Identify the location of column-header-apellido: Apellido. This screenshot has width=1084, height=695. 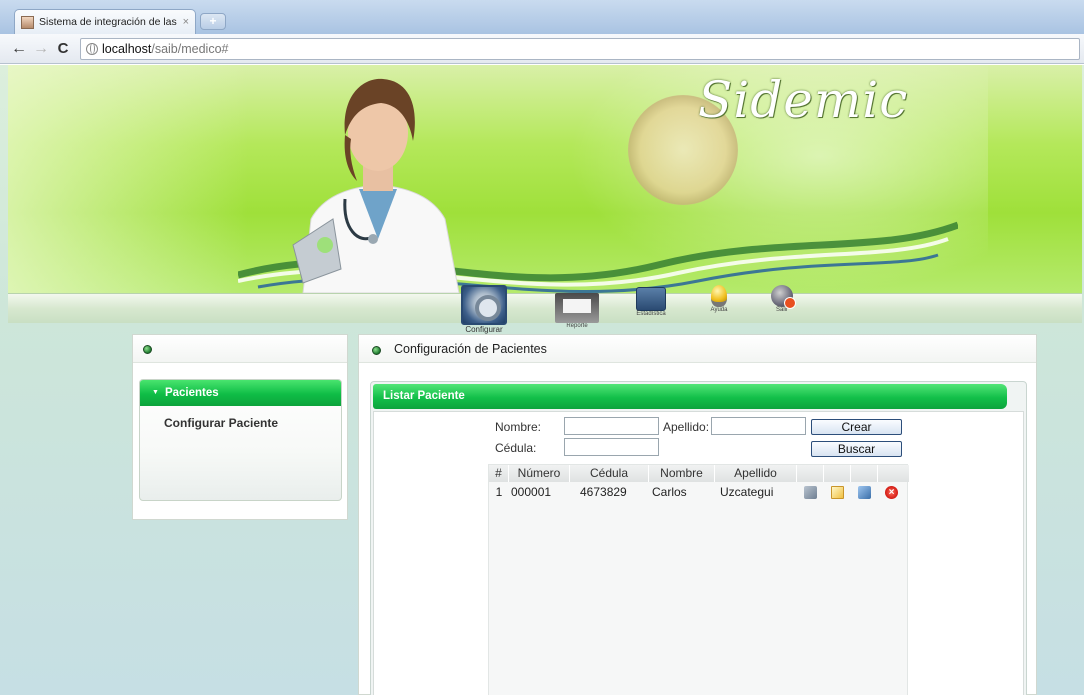
(756, 473).